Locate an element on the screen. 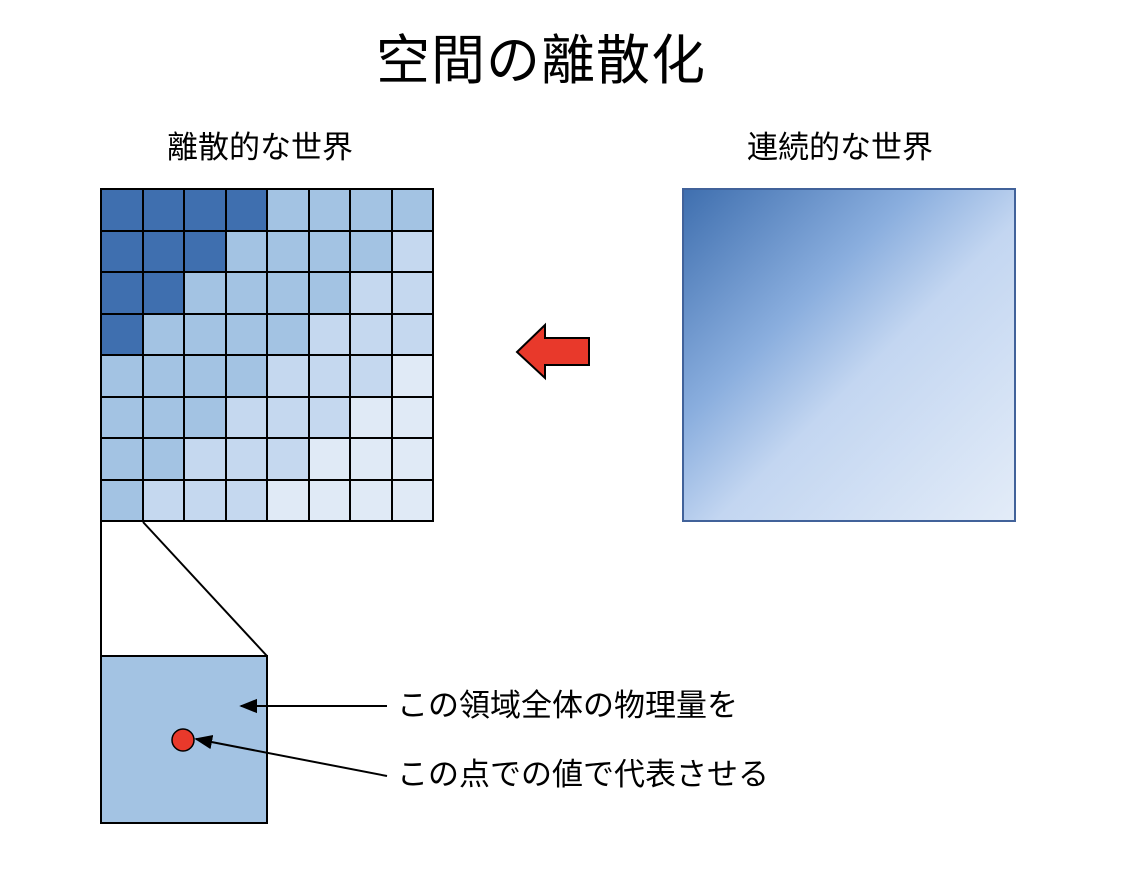 This screenshot has height=878, width=1138. continuous-world-label: 連続的な世界 is located at coordinates (840, 148).